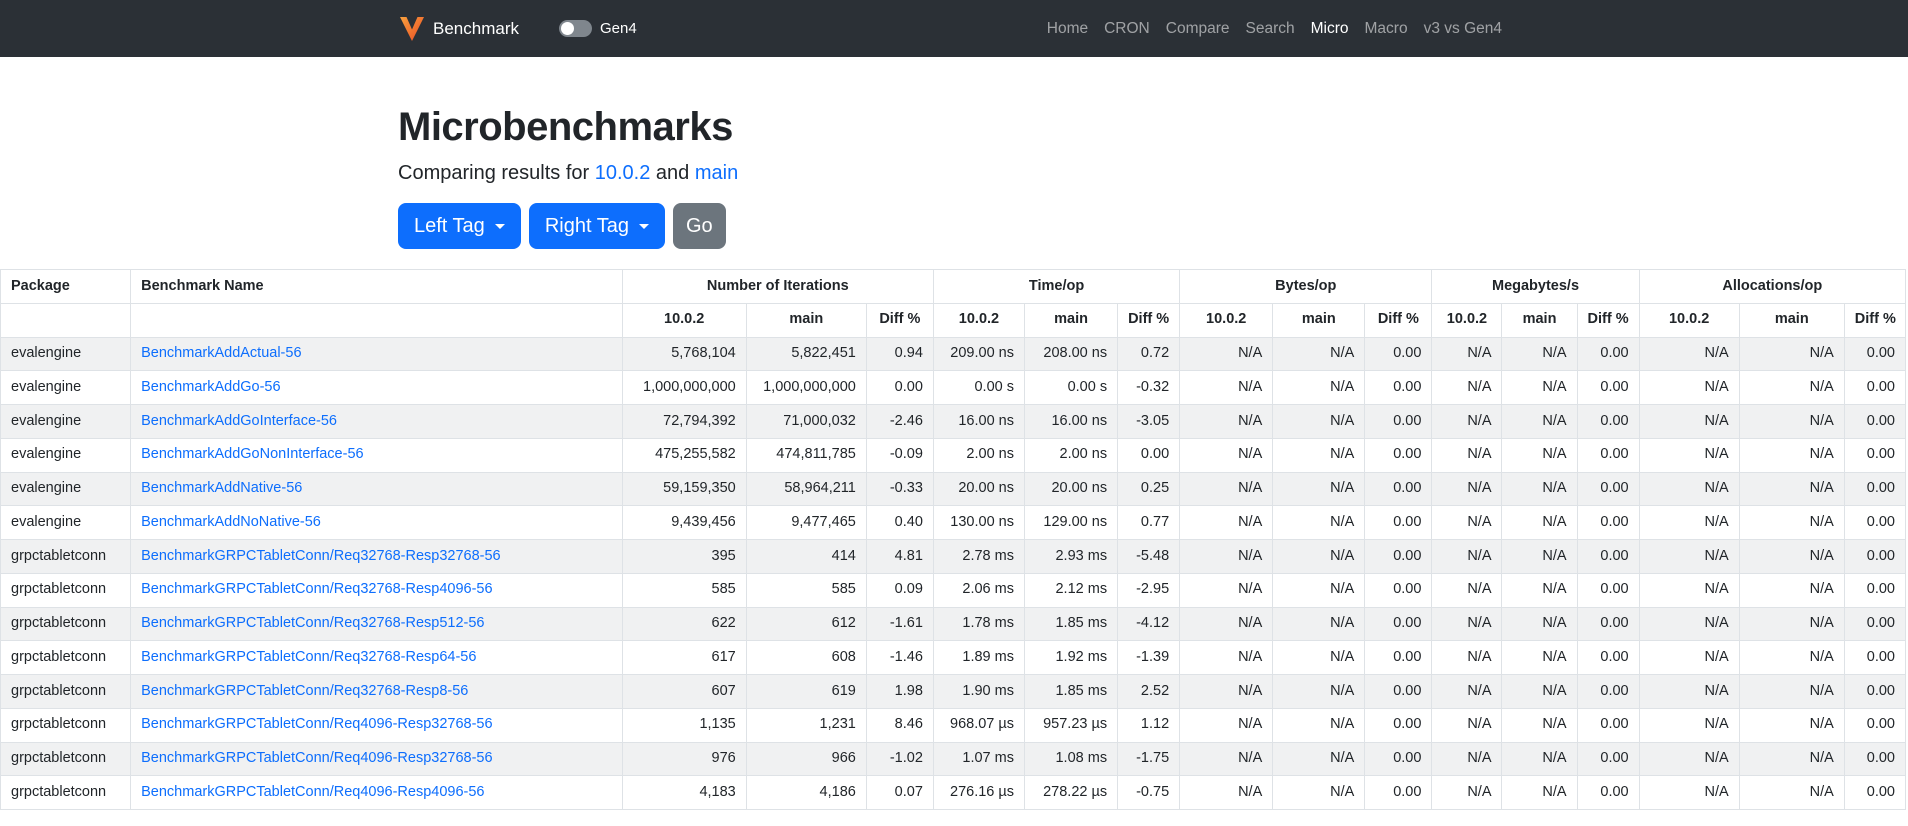  I want to click on value-cell: 276.16 µs, so click(978, 792).